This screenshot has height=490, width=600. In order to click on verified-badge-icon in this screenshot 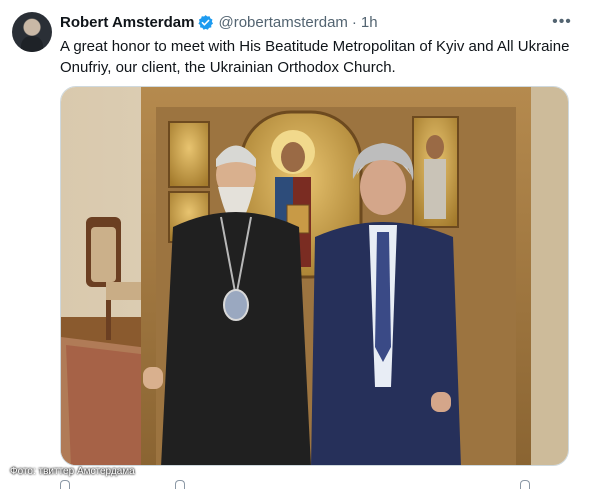, I will do `click(205, 22)`.